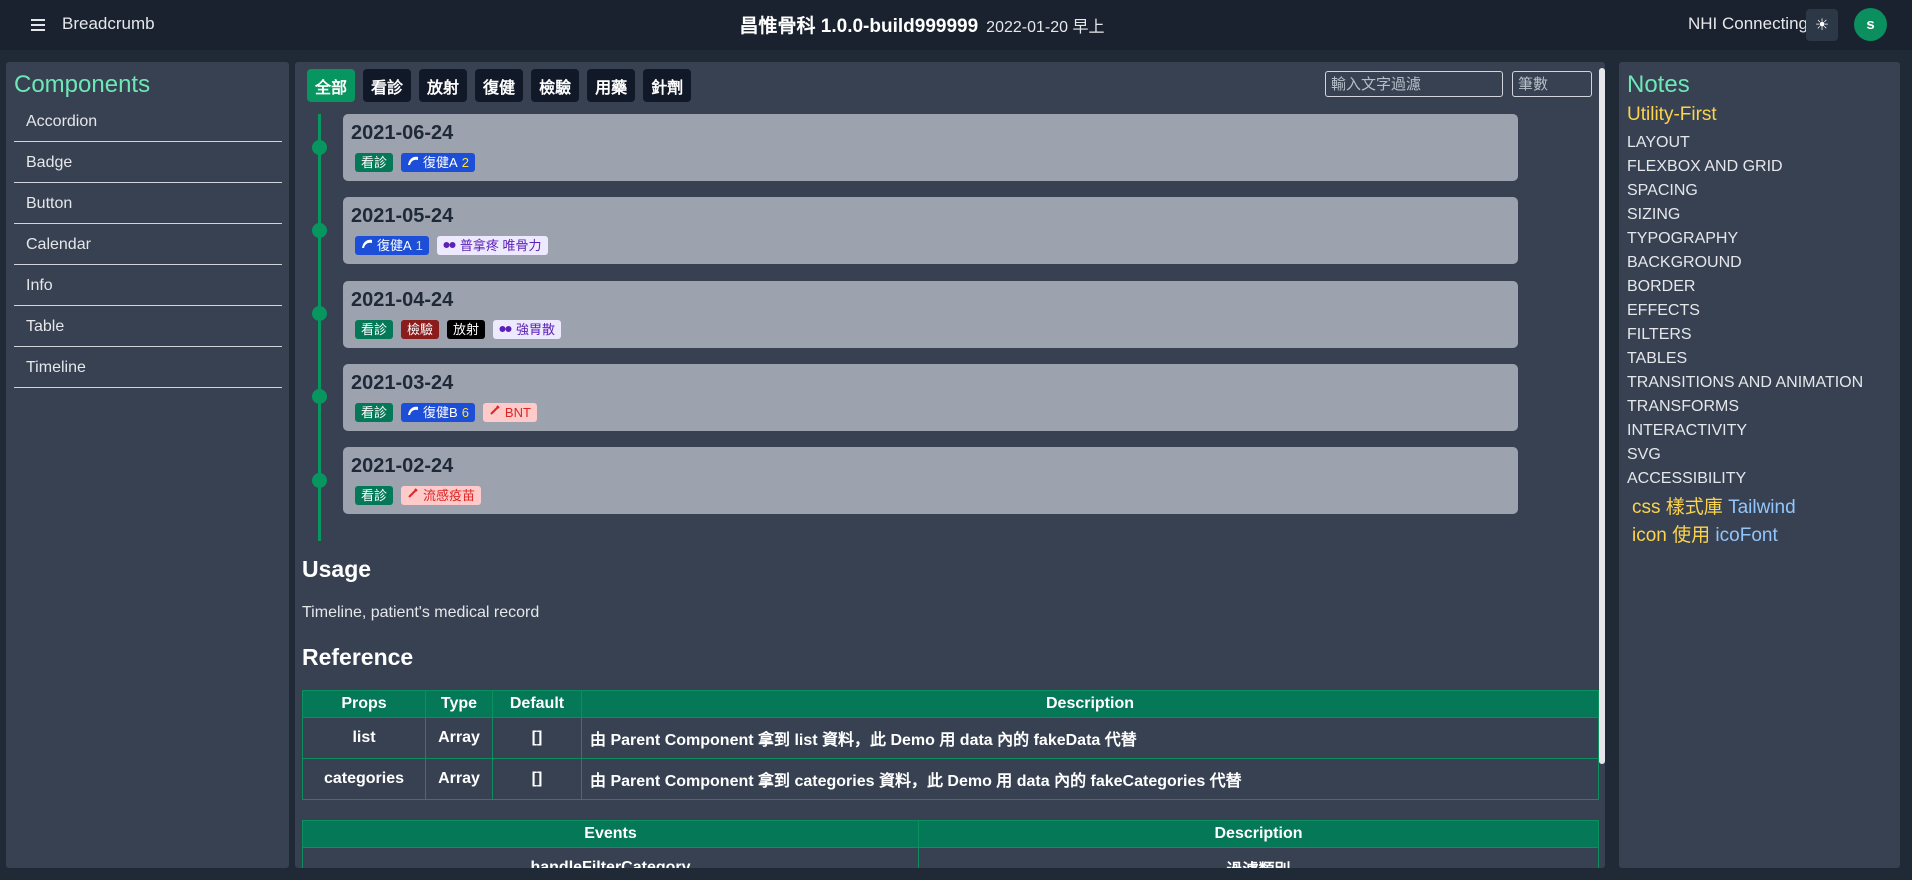  Describe the element at coordinates (1745, 167) in the screenshot. I see `notes-item: FLEXBOX AND GRID` at that location.